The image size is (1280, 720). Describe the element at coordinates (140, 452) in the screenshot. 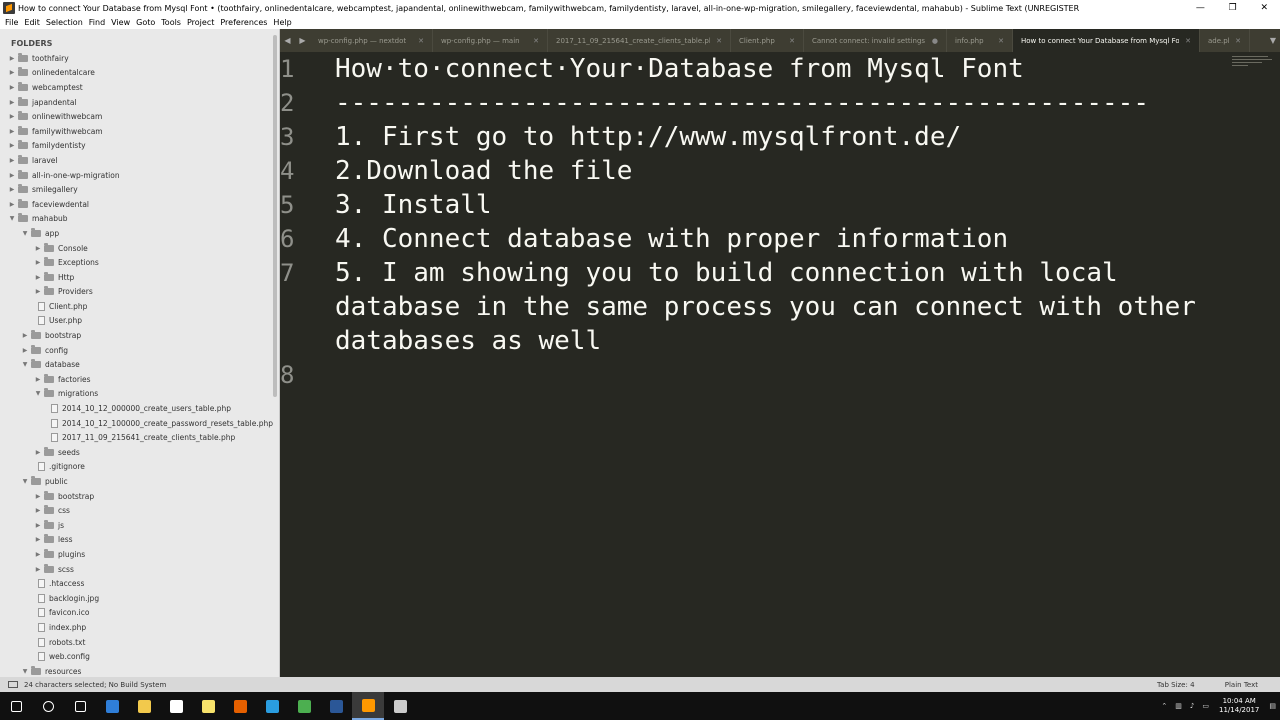

I see `sidebar-folder: ▶ seeds` at that location.